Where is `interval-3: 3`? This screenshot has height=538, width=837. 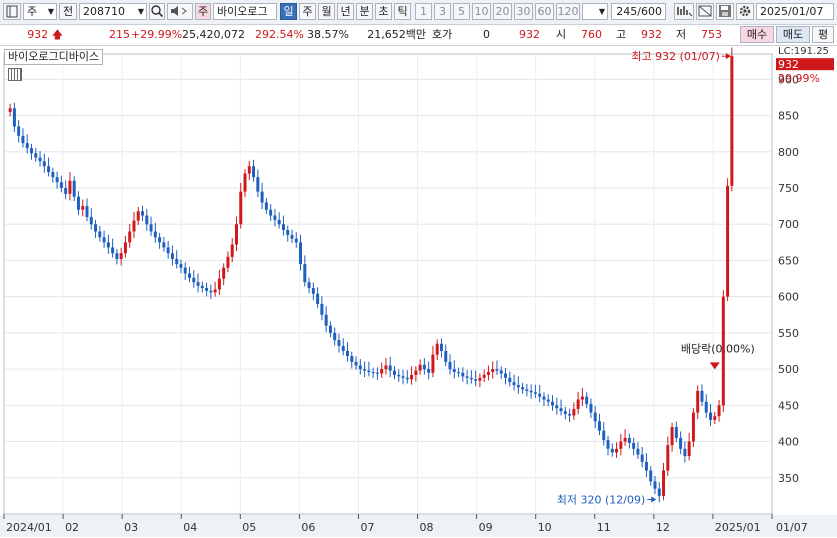
interval-3: 3 is located at coordinates (442, 11).